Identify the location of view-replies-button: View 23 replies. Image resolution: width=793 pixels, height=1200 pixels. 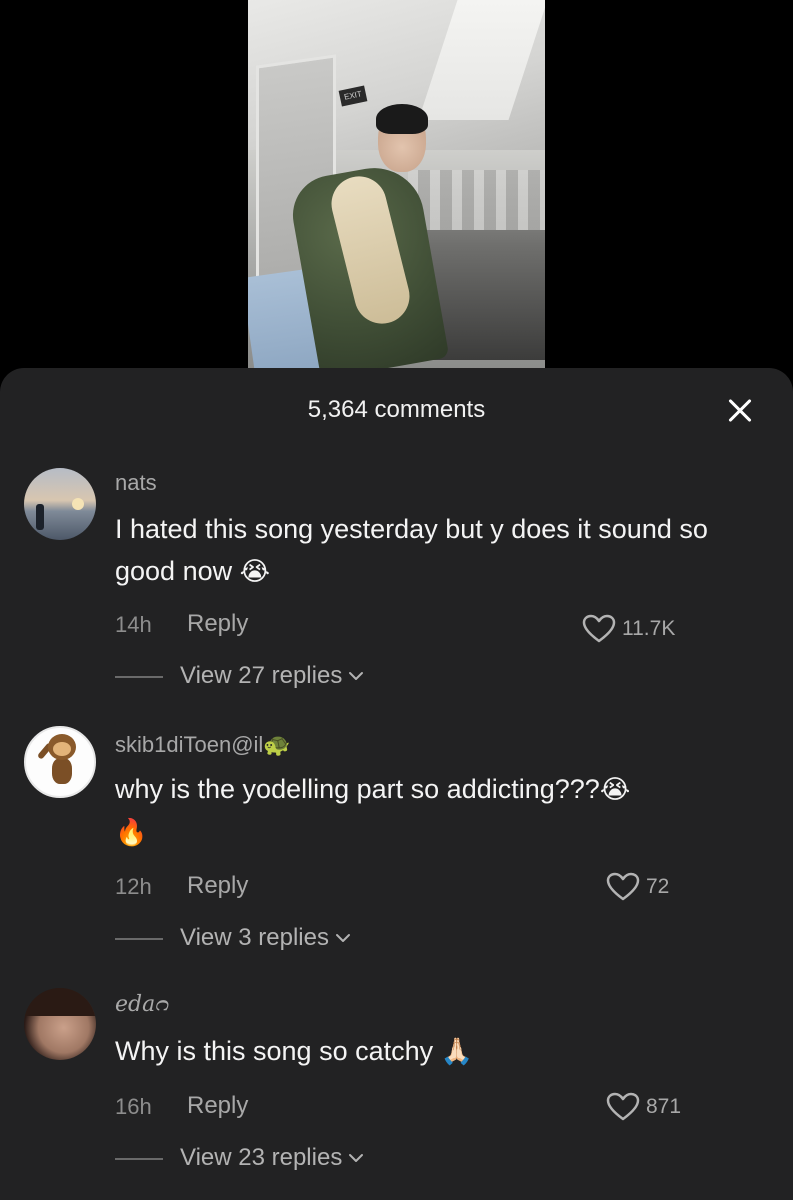
(272, 1158).